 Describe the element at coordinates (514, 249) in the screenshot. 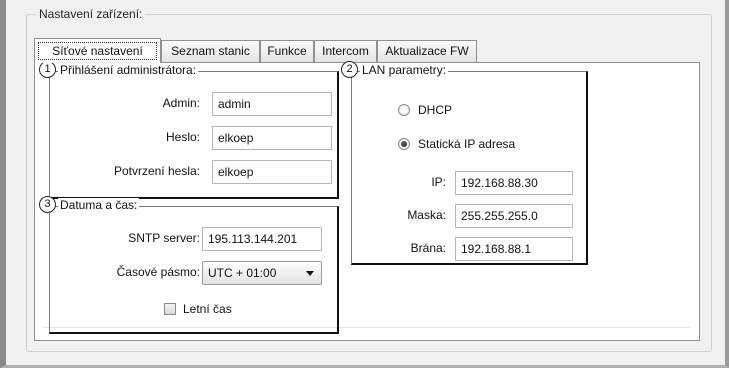

I see `gateway-input` at that location.